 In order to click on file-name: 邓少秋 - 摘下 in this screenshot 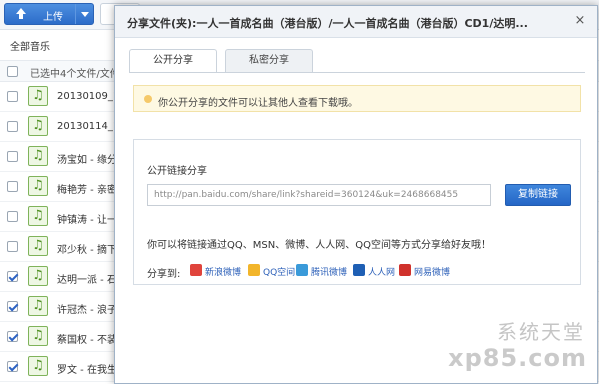, I will do `click(87, 248)`.